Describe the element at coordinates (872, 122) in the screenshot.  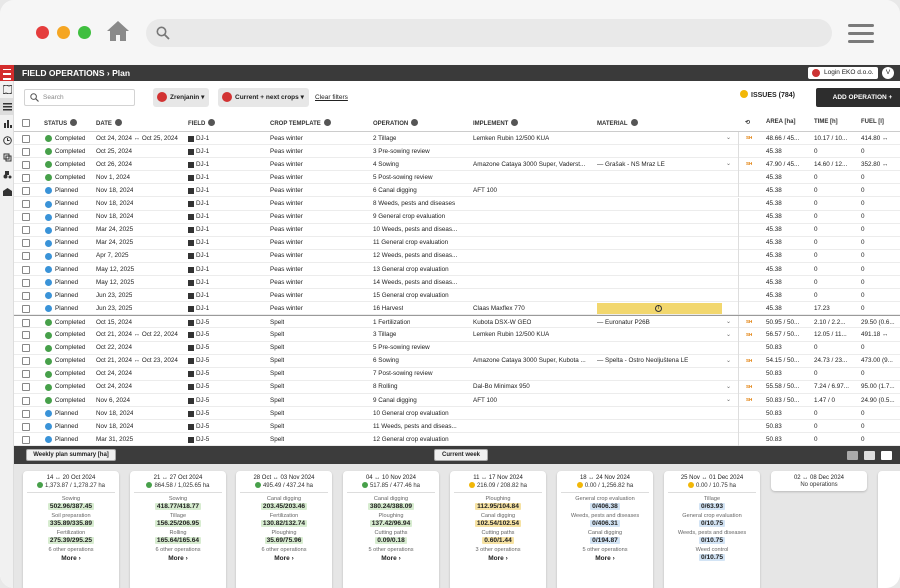
I see `col-fuel: FUEL [l]` at that location.